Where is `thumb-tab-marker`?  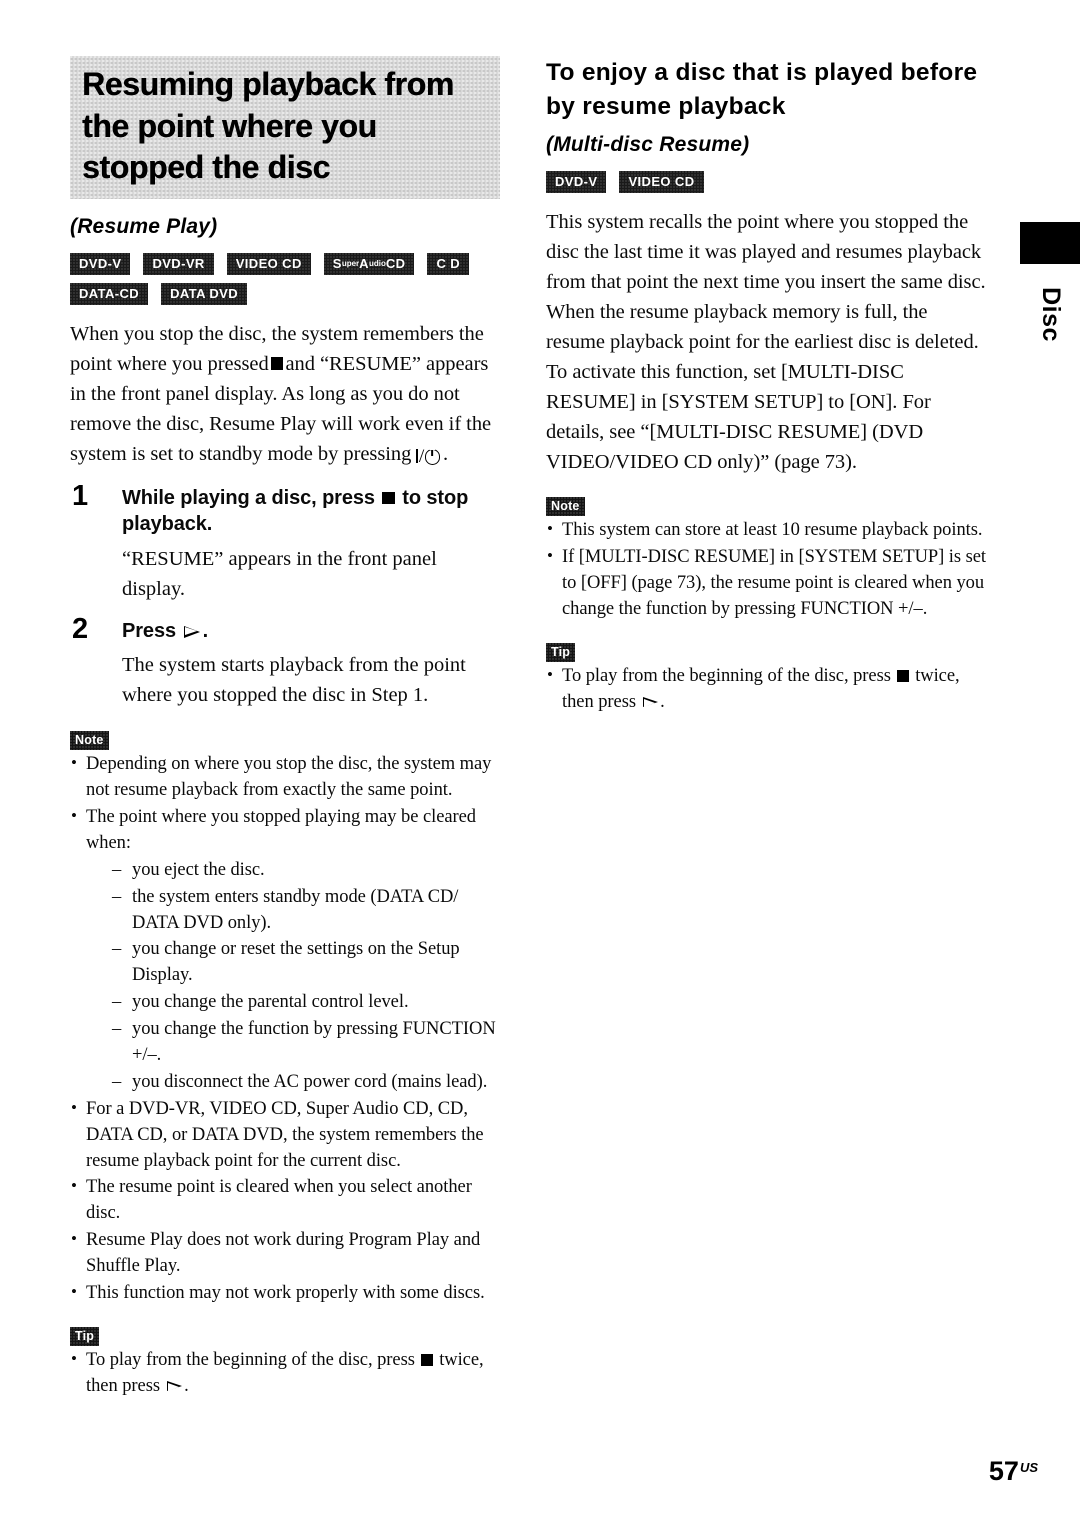 thumb-tab-marker is located at coordinates (1050, 243).